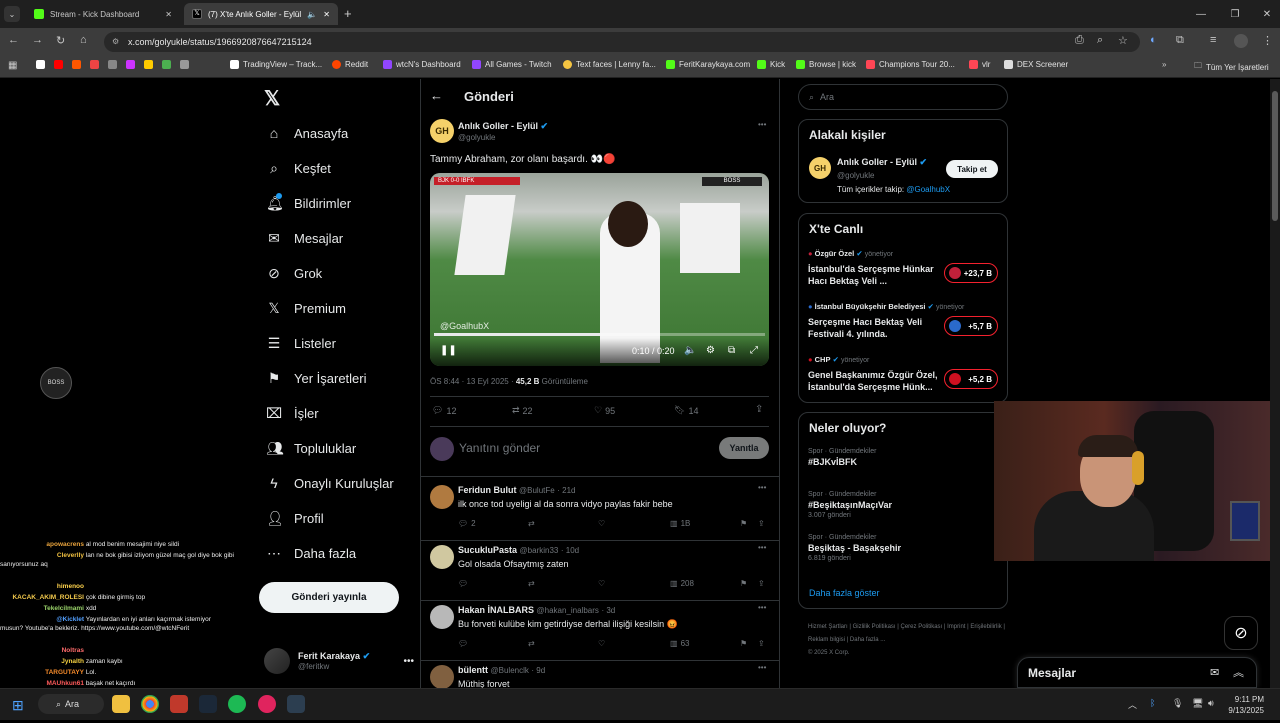 Image resolution: width=1280 pixels, height=723 pixels. Describe the element at coordinates (112, 64) in the screenshot. I see `globe-icon` at that location.